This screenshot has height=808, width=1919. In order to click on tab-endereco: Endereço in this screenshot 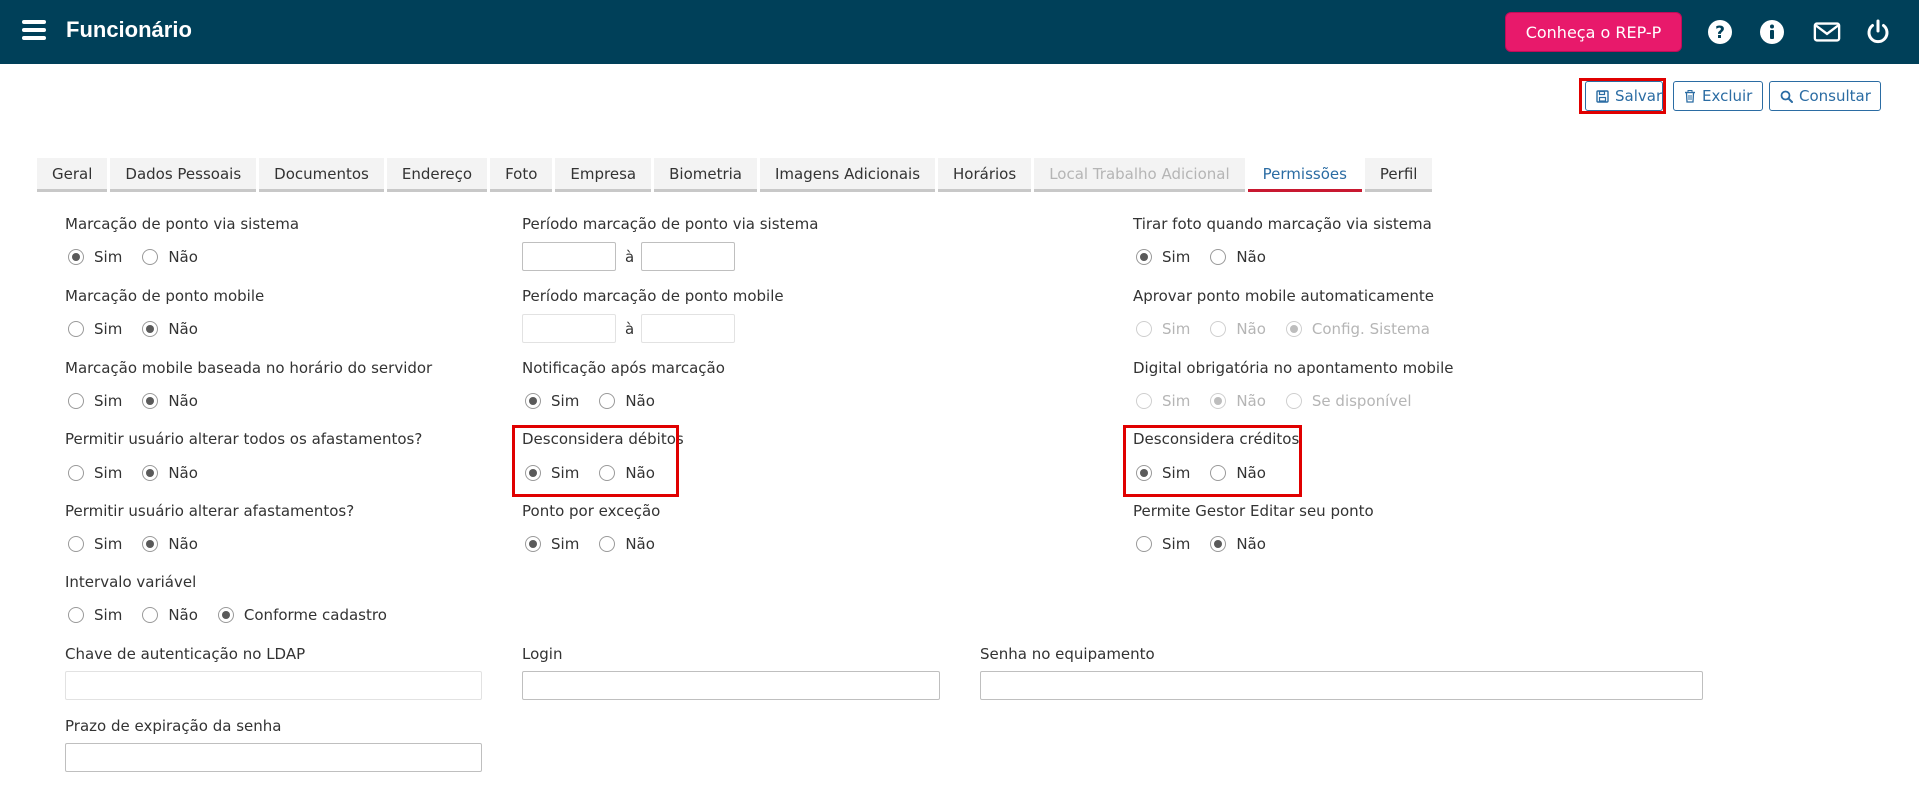, I will do `click(437, 175)`.